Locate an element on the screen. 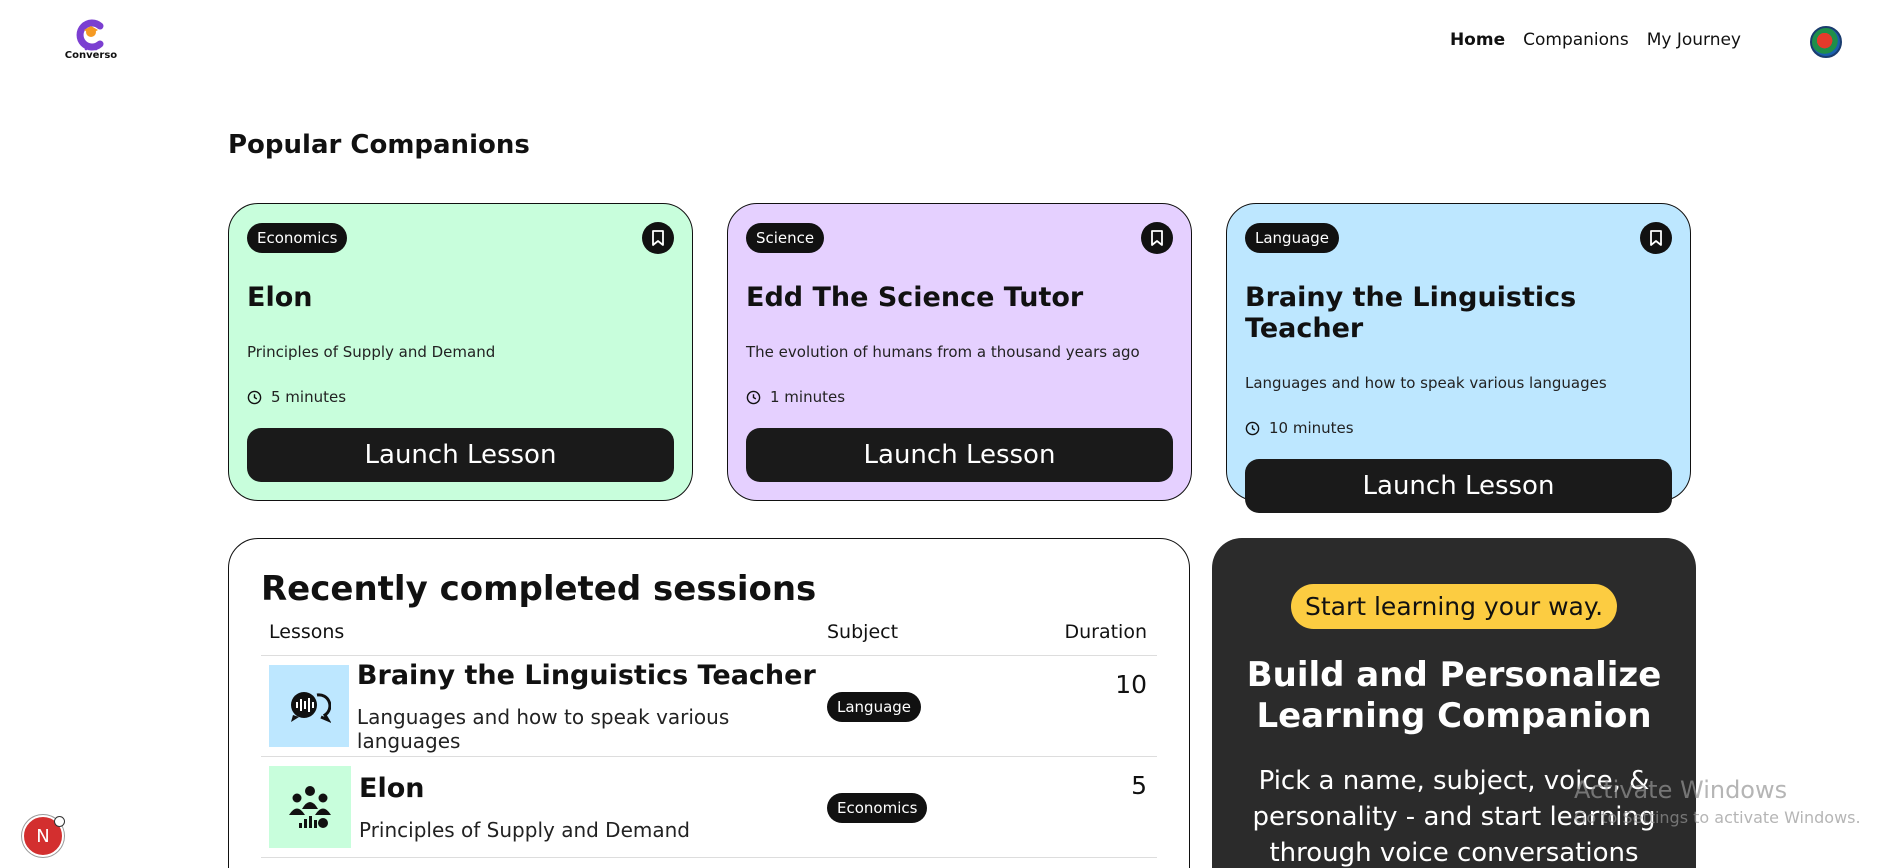 The height and width of the screenshot is (868, 1901). cta-title: Build and Personalize Learning Companion is located at coordinates (1454, 695).